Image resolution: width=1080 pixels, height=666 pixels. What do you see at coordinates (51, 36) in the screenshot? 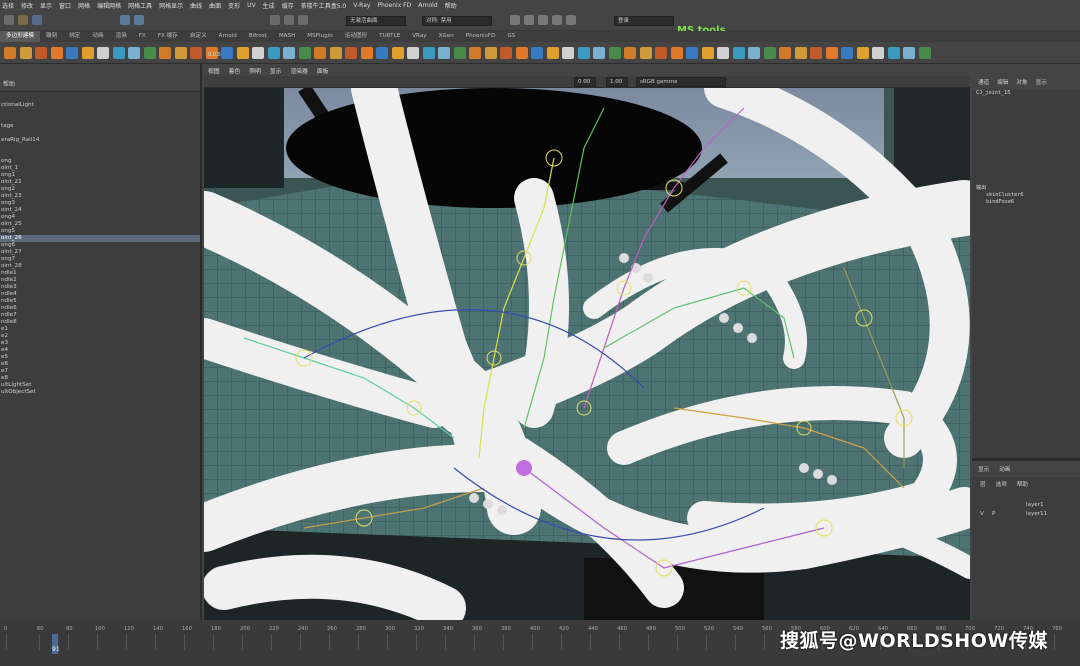
I see `shelf-tab: 雕刻` at bounding box center [51, 36].